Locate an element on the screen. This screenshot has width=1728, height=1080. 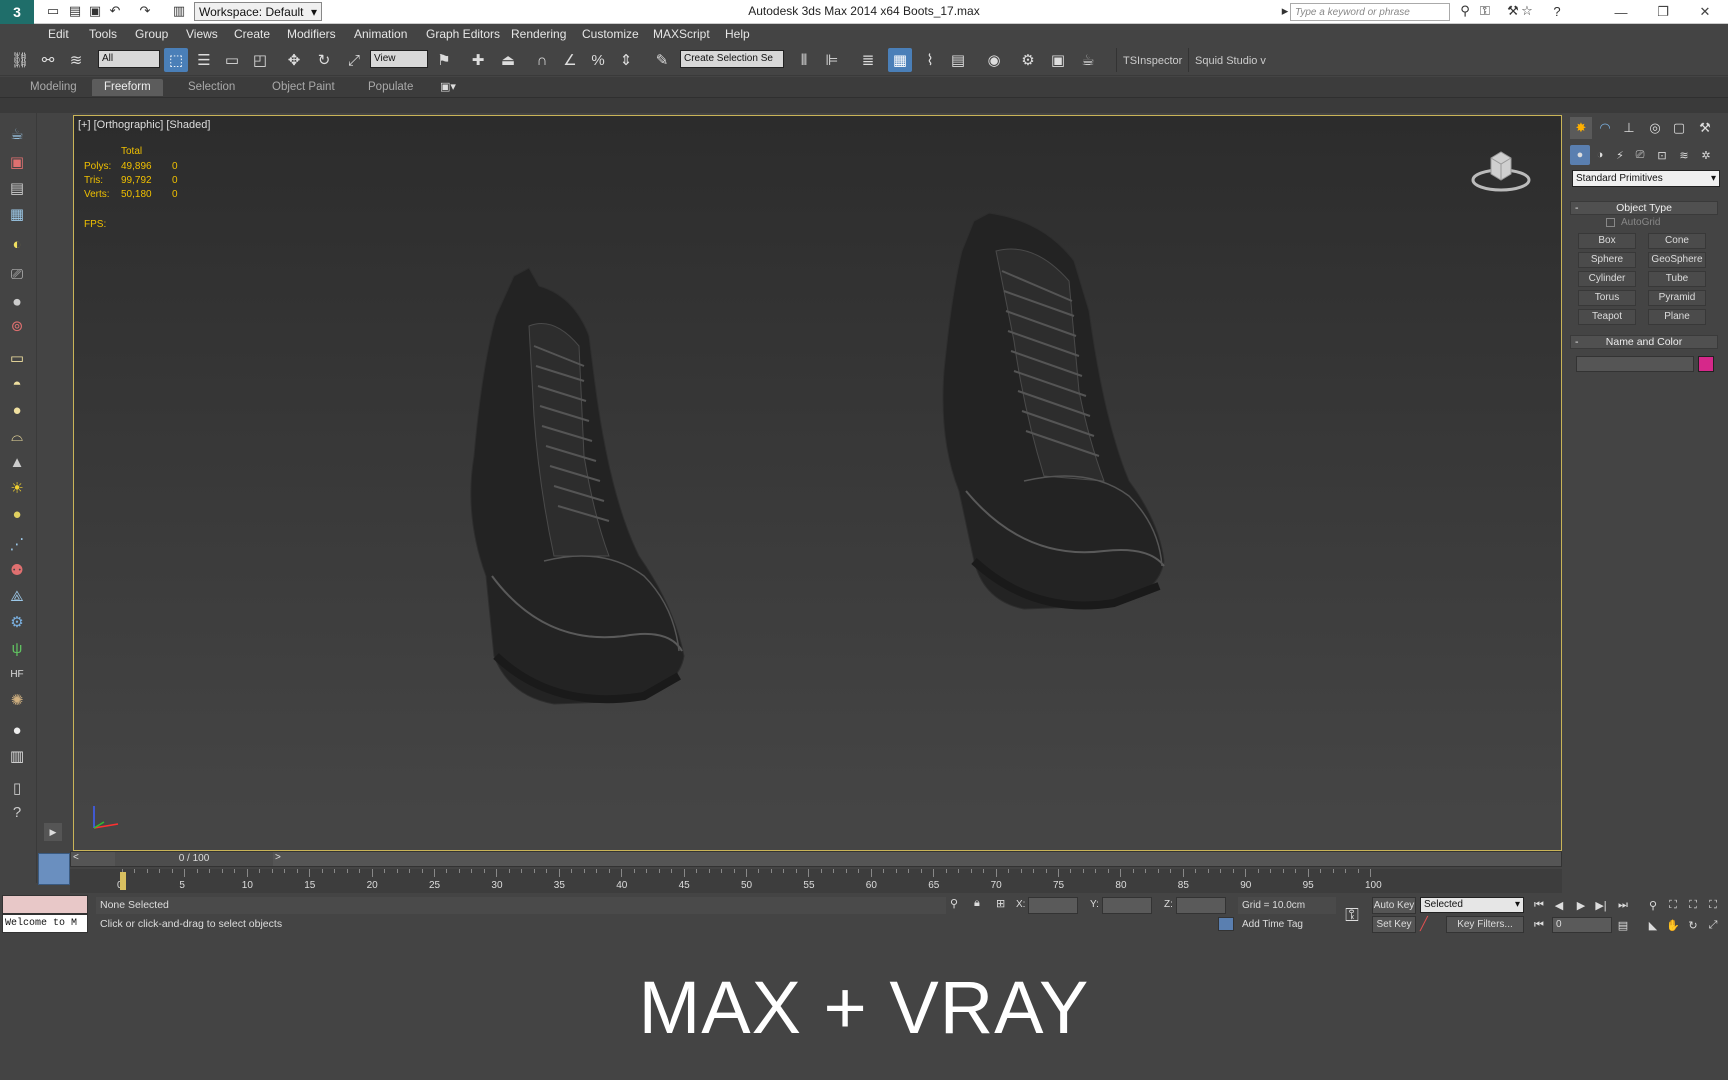
hemisphere-icon: ◓ is located at coordinates (17, 384).